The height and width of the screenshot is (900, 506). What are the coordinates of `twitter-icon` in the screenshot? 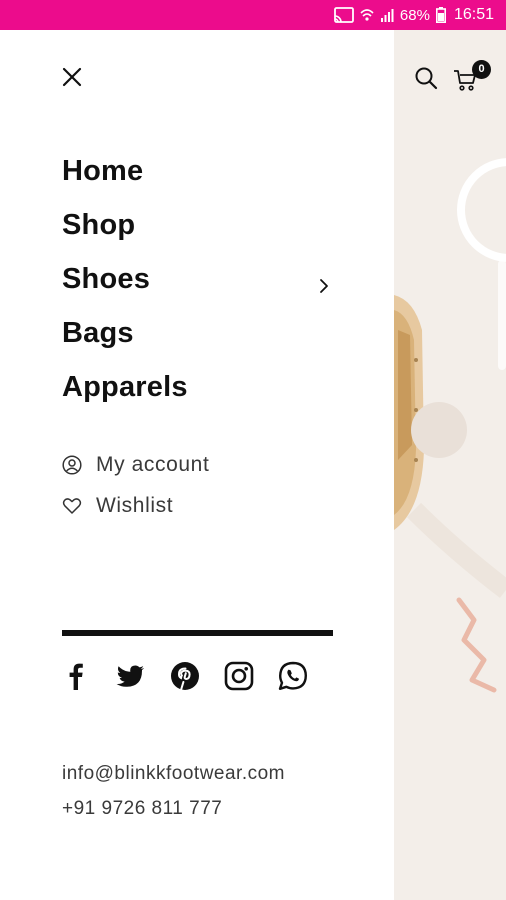 It's located at (143, 676).